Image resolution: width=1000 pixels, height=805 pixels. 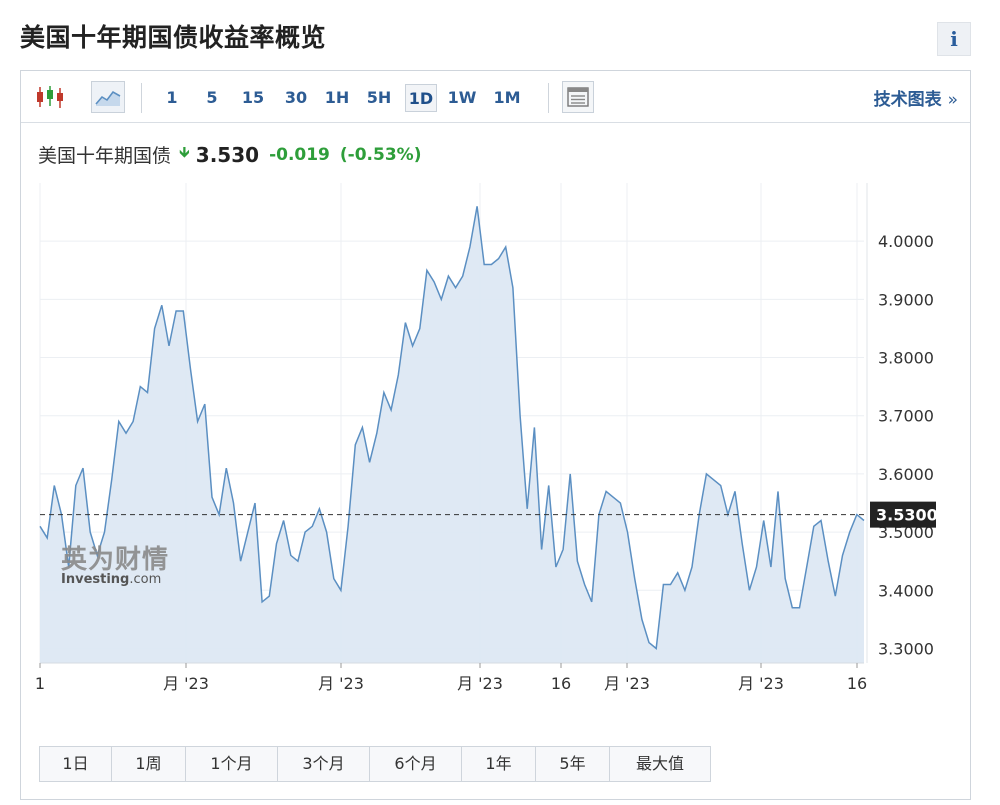 I want to click on y-tick-label: 4.0000, so click(x=906, y=241).